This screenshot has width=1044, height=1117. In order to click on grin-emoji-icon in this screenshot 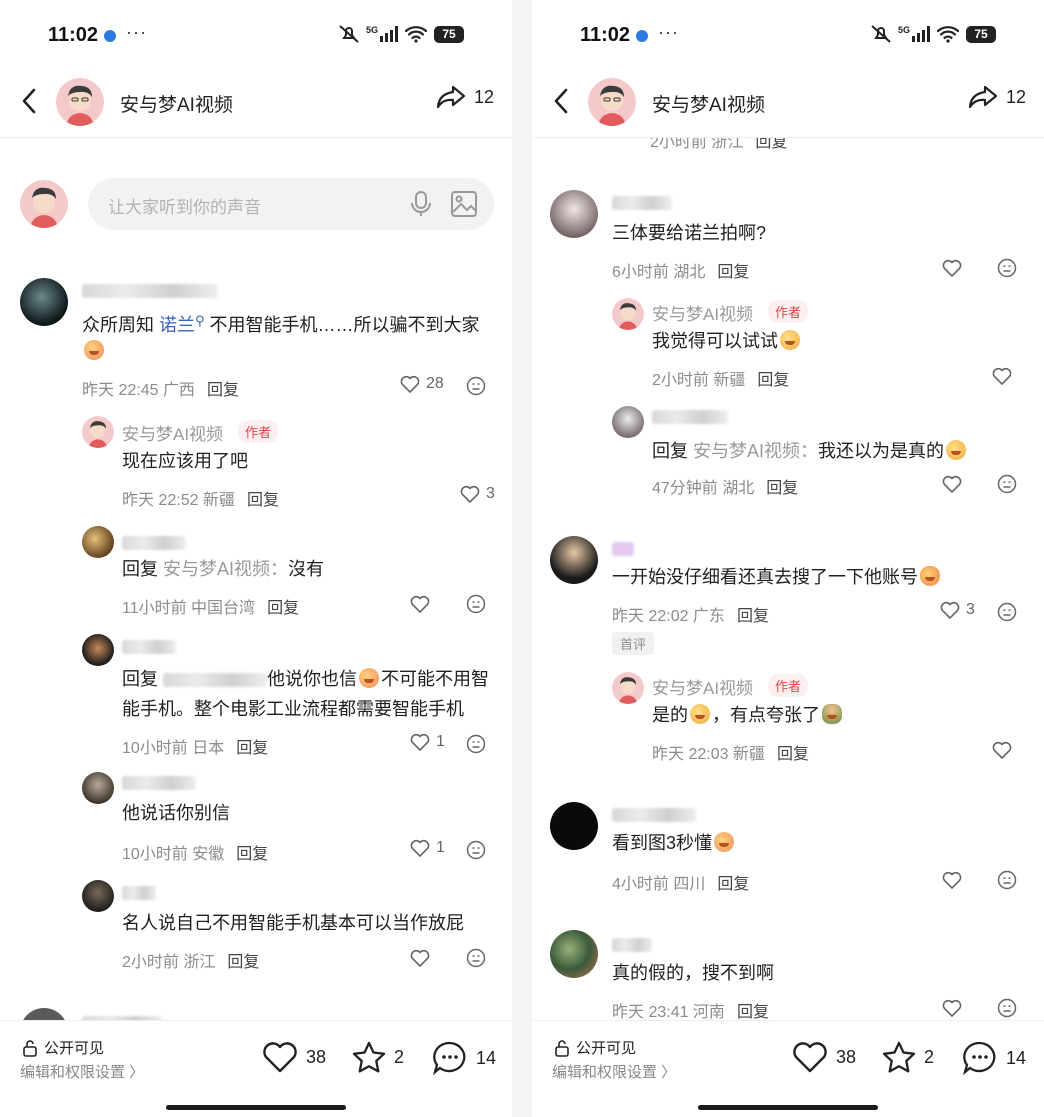, I will do `click(700, 714)`.